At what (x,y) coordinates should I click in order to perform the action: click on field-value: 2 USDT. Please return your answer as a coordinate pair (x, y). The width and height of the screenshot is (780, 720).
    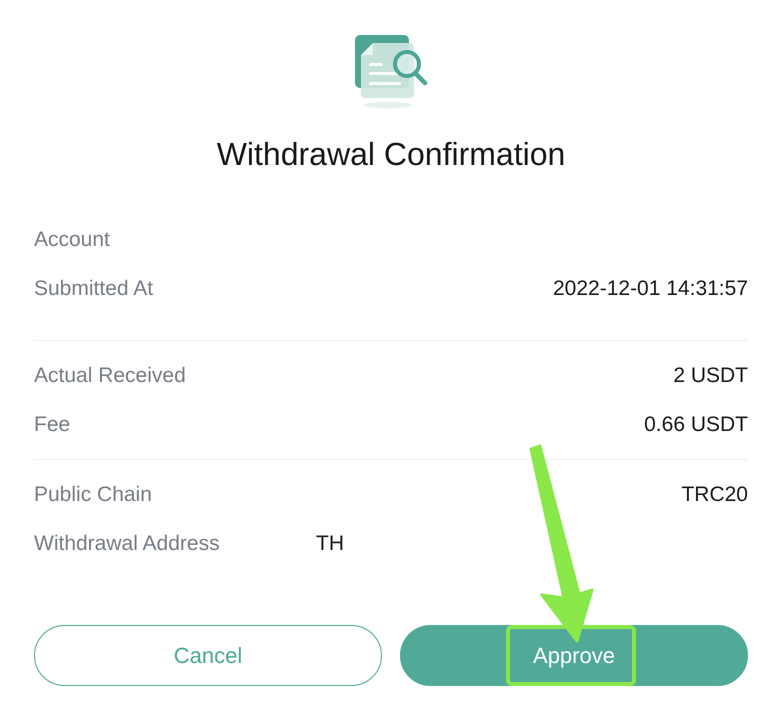
    Looking at the image, I should click on (710, 375).